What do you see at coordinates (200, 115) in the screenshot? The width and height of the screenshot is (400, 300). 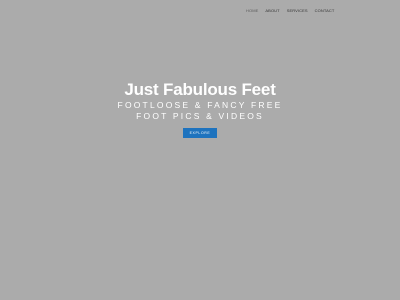 I see `hero-subtitle-line-2: FOOT PICS & VIDEOS` at bounding box center [200, 115].